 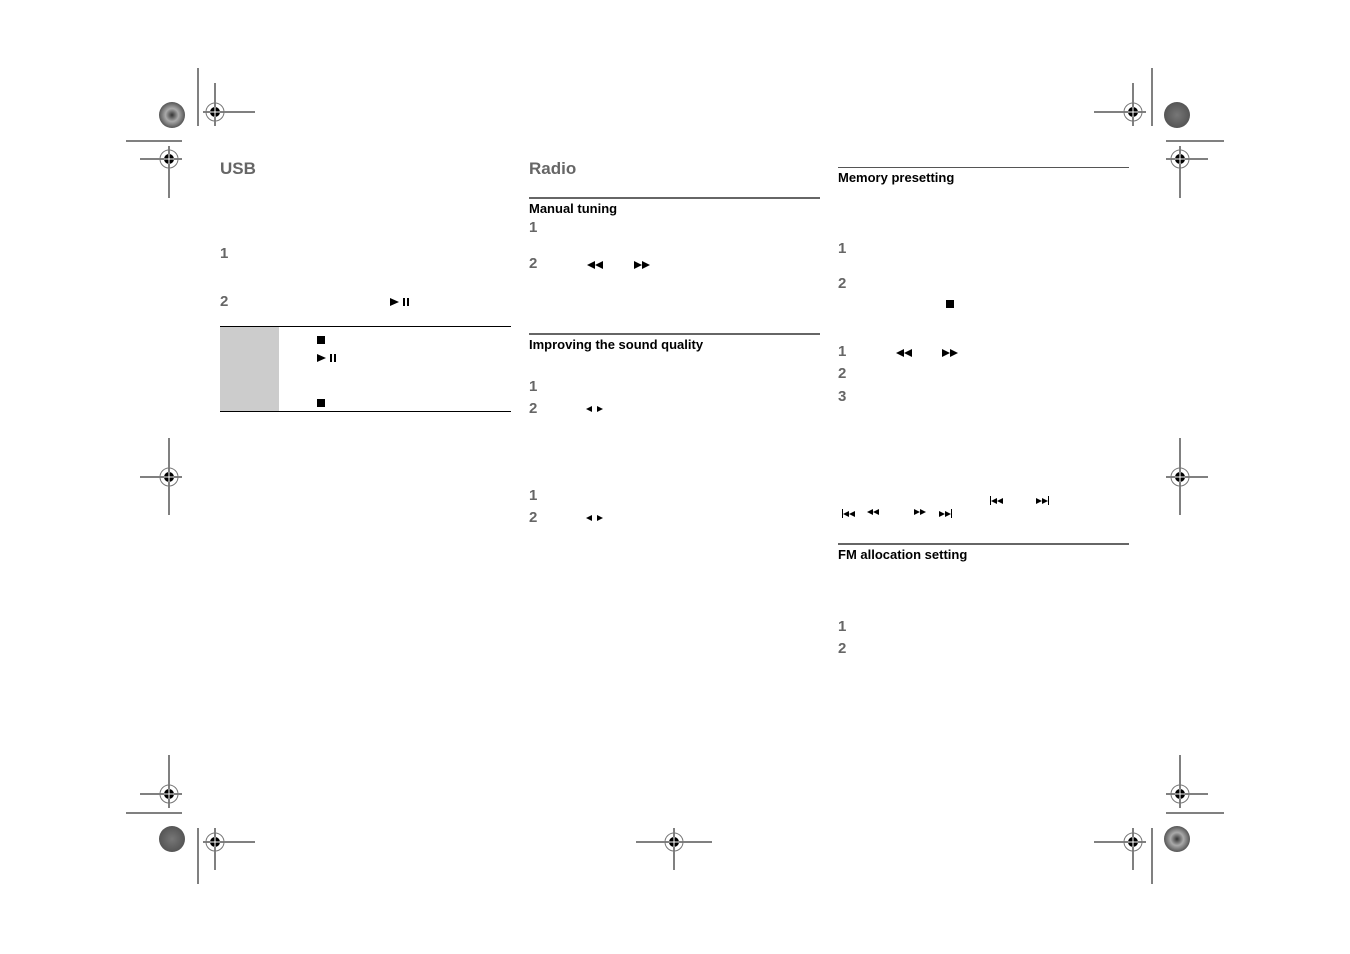 I want to click on registration-mark-bottom-right, so click(x=1159, y=819).